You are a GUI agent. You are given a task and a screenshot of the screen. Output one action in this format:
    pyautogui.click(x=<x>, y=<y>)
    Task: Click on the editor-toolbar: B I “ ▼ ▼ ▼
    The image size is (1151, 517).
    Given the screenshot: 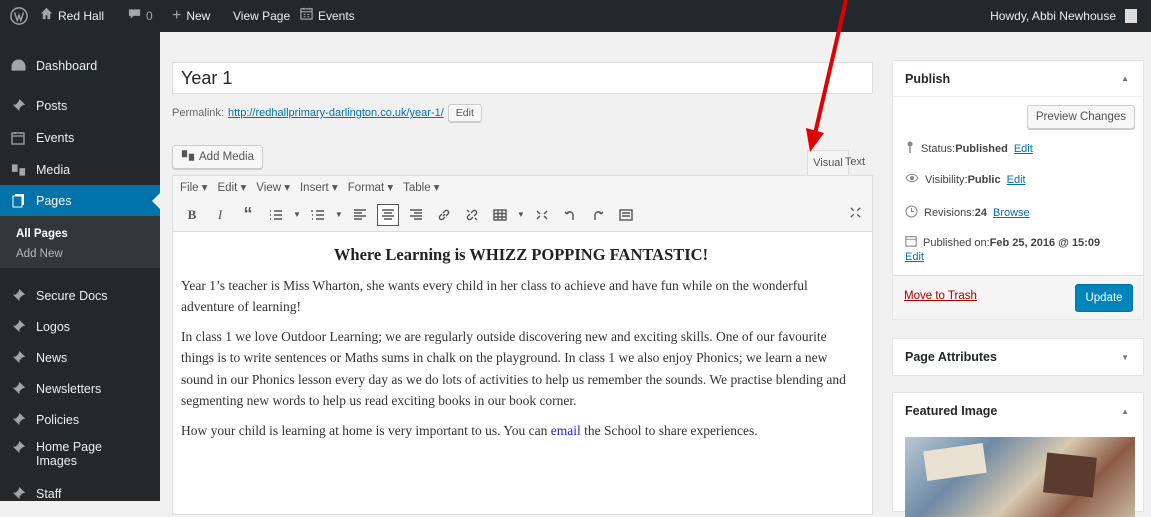 What is the action you would take?
    pyautogui.click(x=522, y=215)
    